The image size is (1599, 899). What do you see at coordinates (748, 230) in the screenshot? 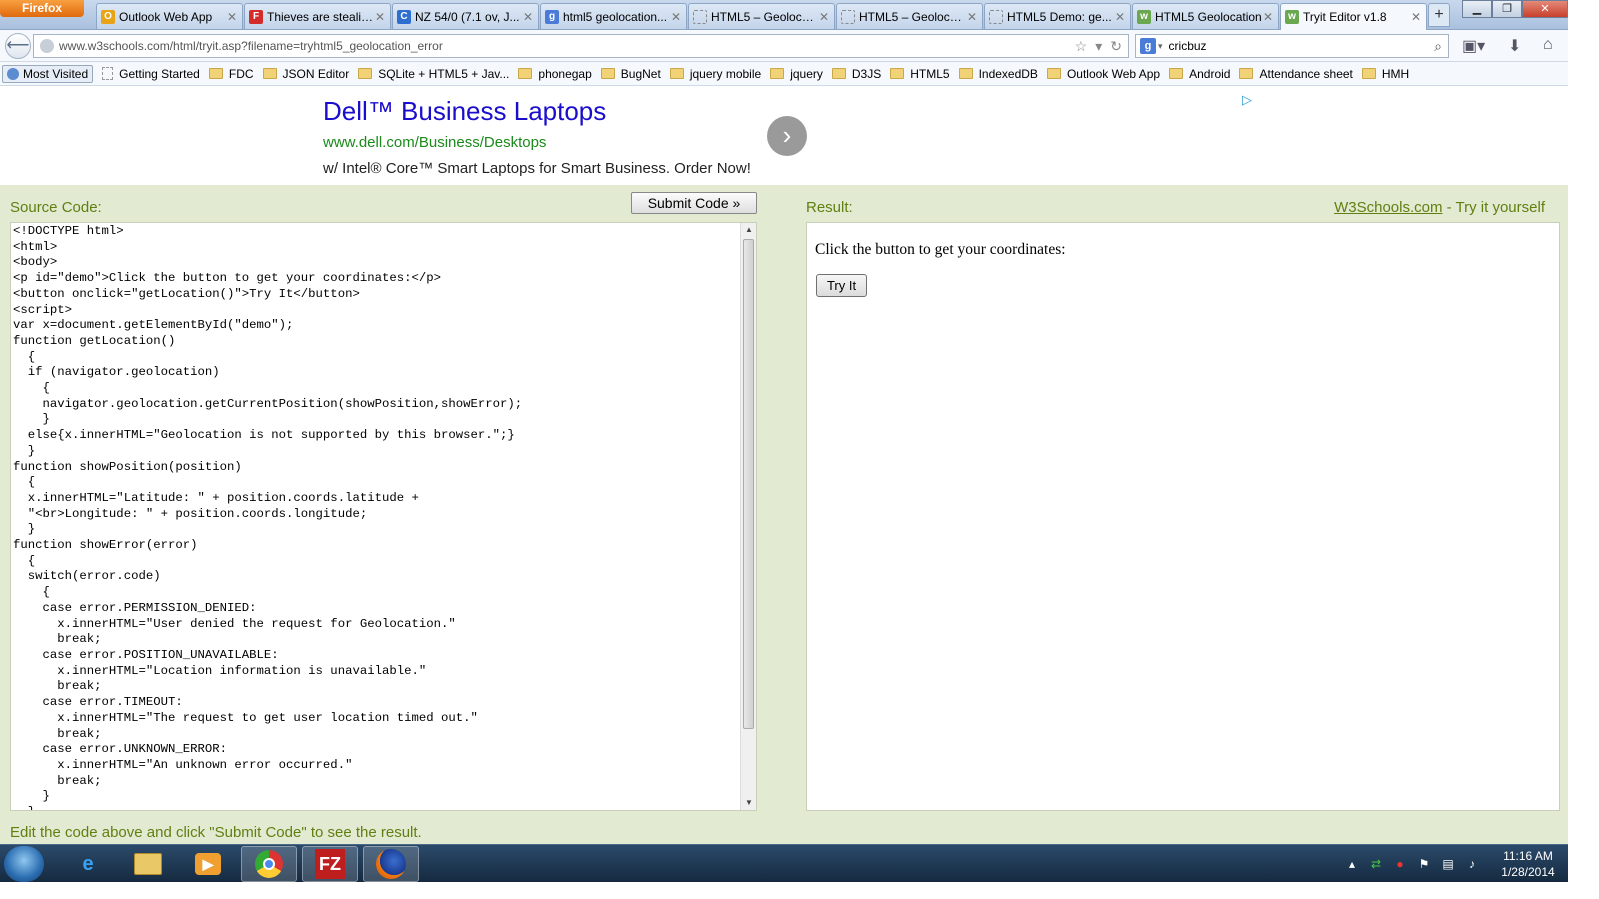
I see `scroll-up-arrow-icon: ▲` at bounding box center [748, 230].